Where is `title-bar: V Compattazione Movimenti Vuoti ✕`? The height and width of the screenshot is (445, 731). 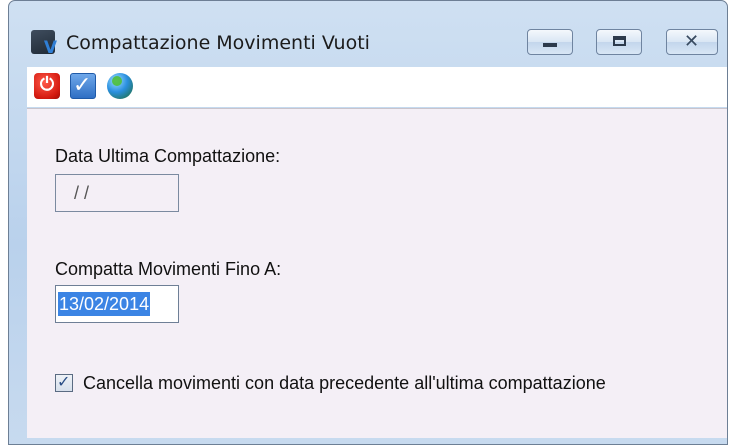
title-bar: V Compattazione Movimenti Vuoti ✕ is located at coordinates (368, 31).